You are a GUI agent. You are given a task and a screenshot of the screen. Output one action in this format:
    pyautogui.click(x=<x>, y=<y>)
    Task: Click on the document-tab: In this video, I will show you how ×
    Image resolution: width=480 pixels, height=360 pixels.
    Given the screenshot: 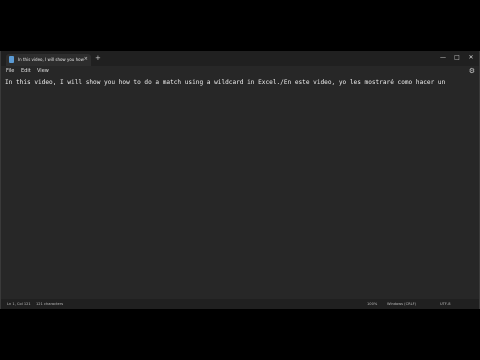 What is the action you would take?
    pyautogui.click(x=48, y=60)
    